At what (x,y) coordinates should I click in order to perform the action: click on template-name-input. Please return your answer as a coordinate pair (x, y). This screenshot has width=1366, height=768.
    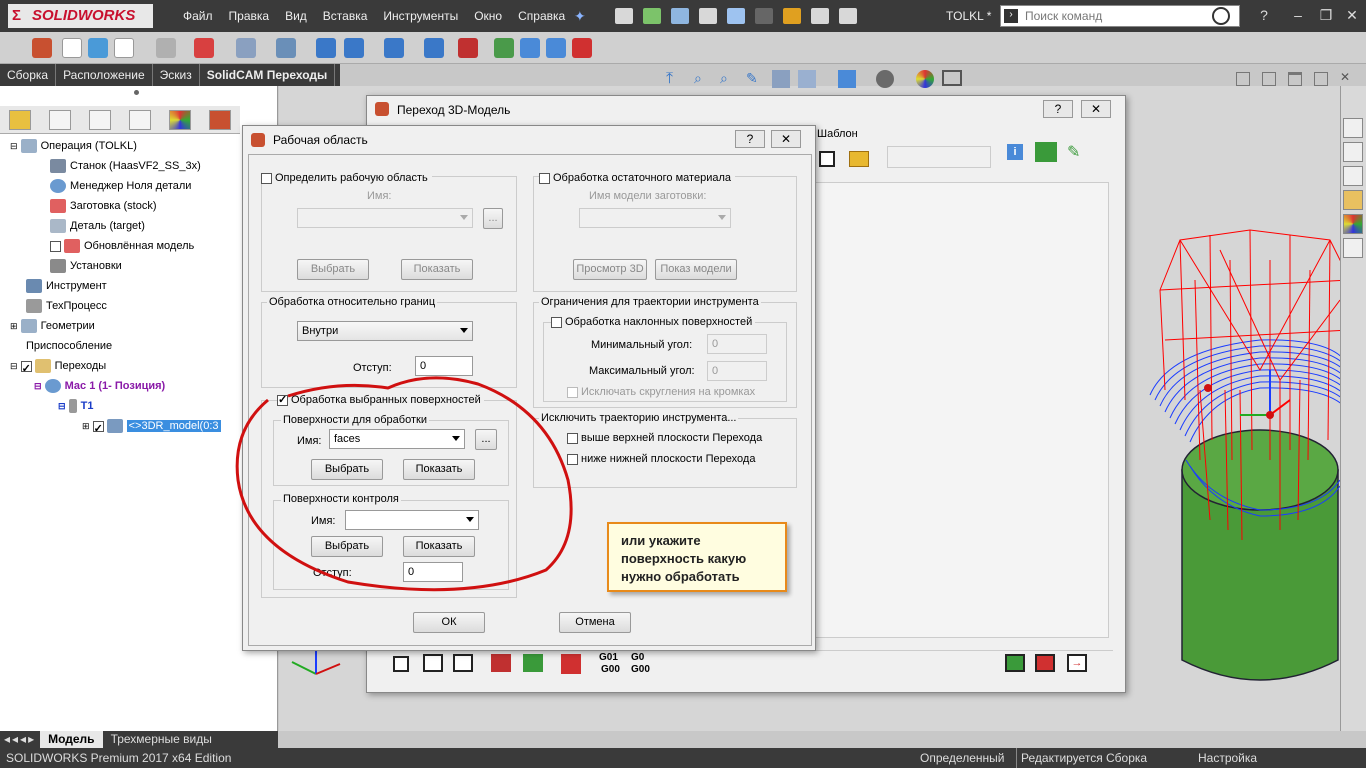
    Looking at the image, I should click on (939, 157).